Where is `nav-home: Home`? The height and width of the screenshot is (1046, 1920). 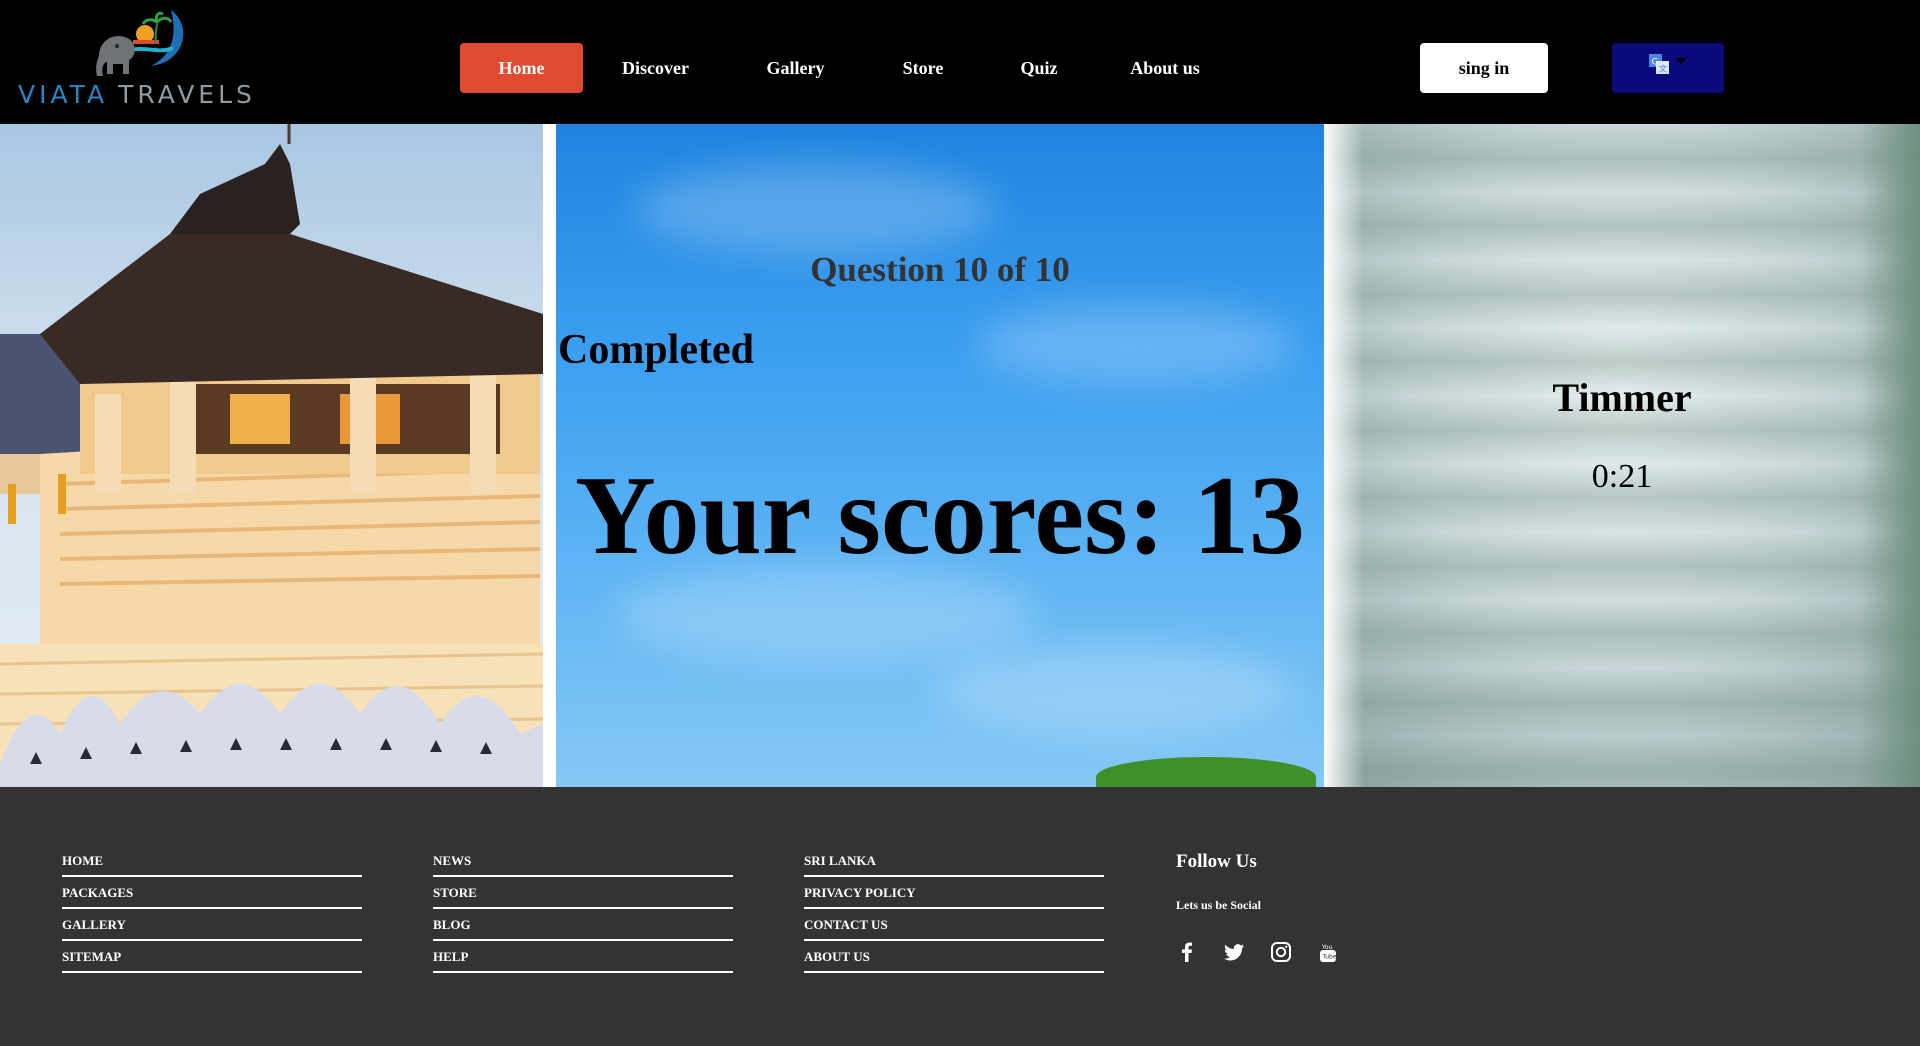 nav-home: Home is located at coordinates (521, 68).